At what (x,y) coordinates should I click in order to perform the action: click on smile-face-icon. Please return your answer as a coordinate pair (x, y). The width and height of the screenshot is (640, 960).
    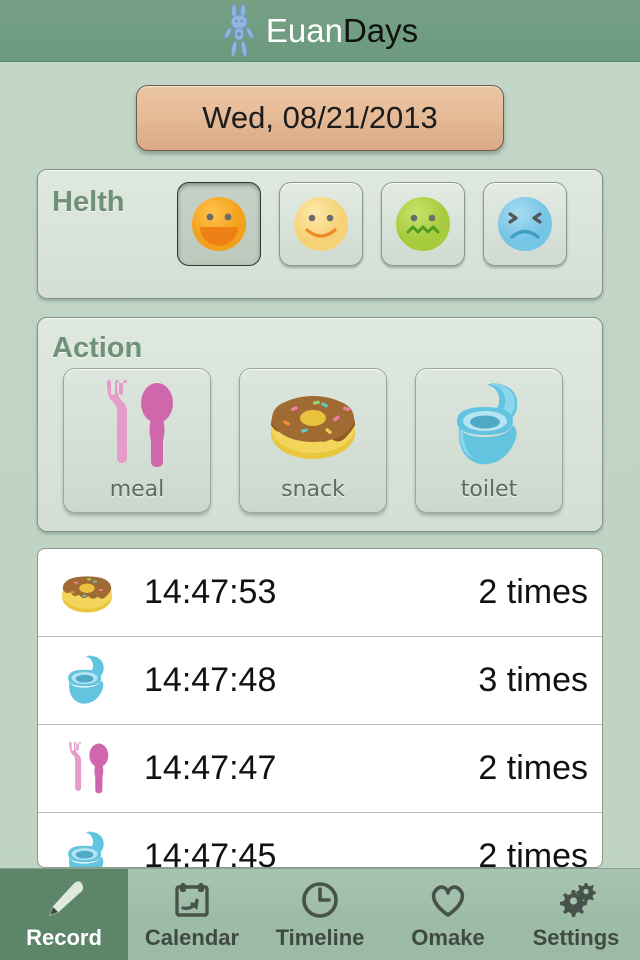
    Looking at the image, I should click on (321, 224).